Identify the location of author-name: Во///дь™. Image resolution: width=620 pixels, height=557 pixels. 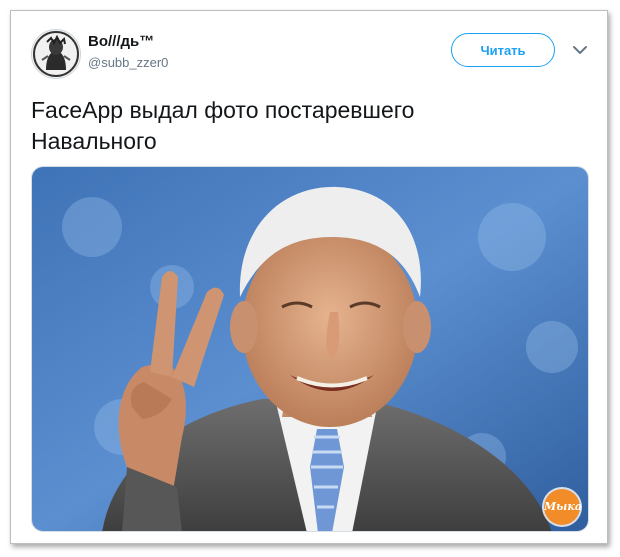
(121, 41).